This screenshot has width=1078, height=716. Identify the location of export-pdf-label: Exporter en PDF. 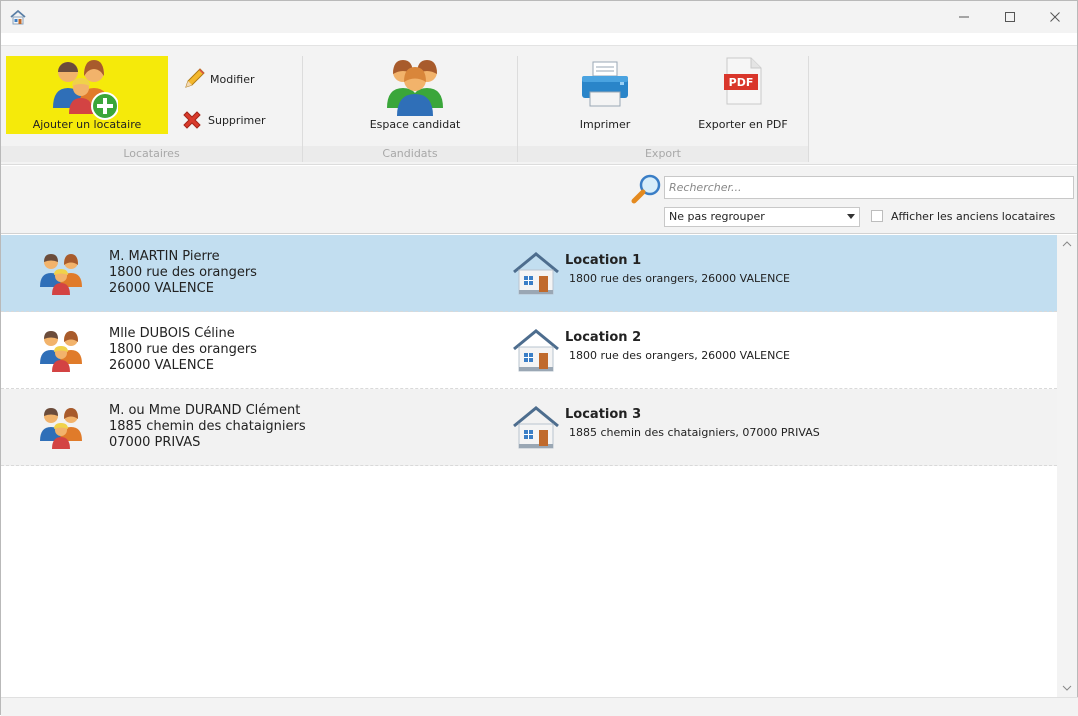
(743, 124).